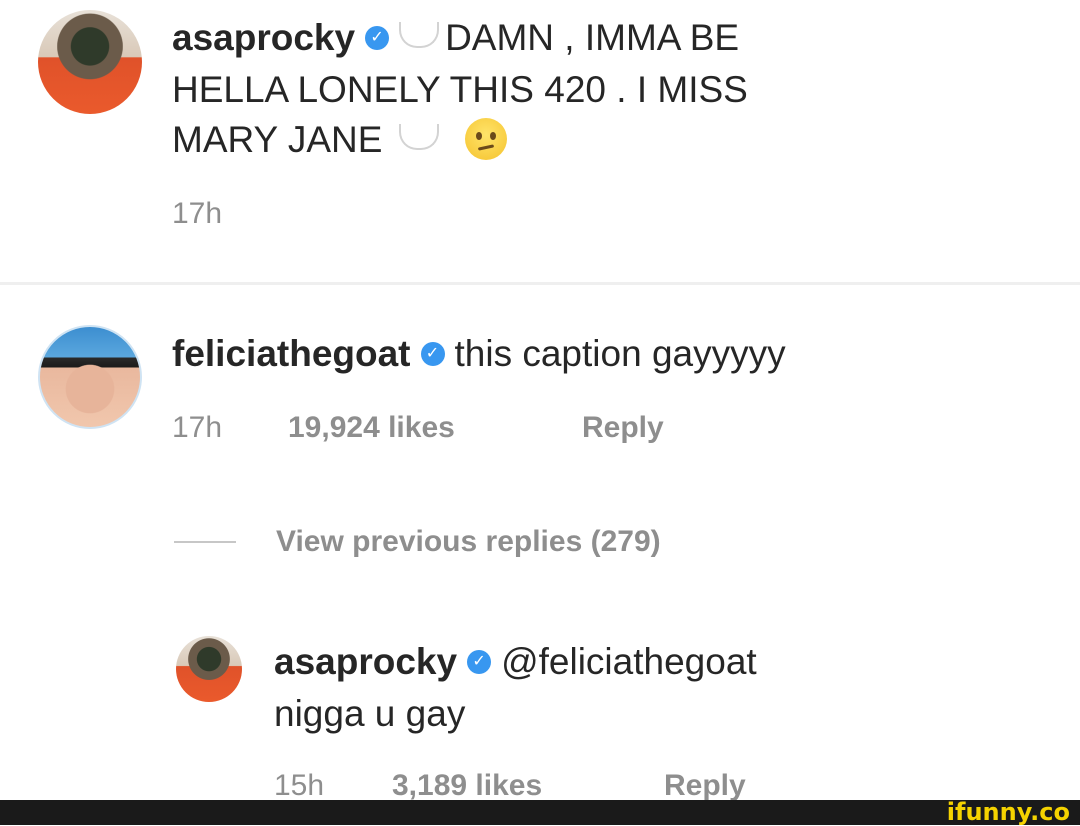 Image resolution: width=1080 pixels, height=826 pixels. Describe the element at coordinates (468, 542) in the screenshot. I see `view-previous-replies-button: View previous replies (279)` at that location.